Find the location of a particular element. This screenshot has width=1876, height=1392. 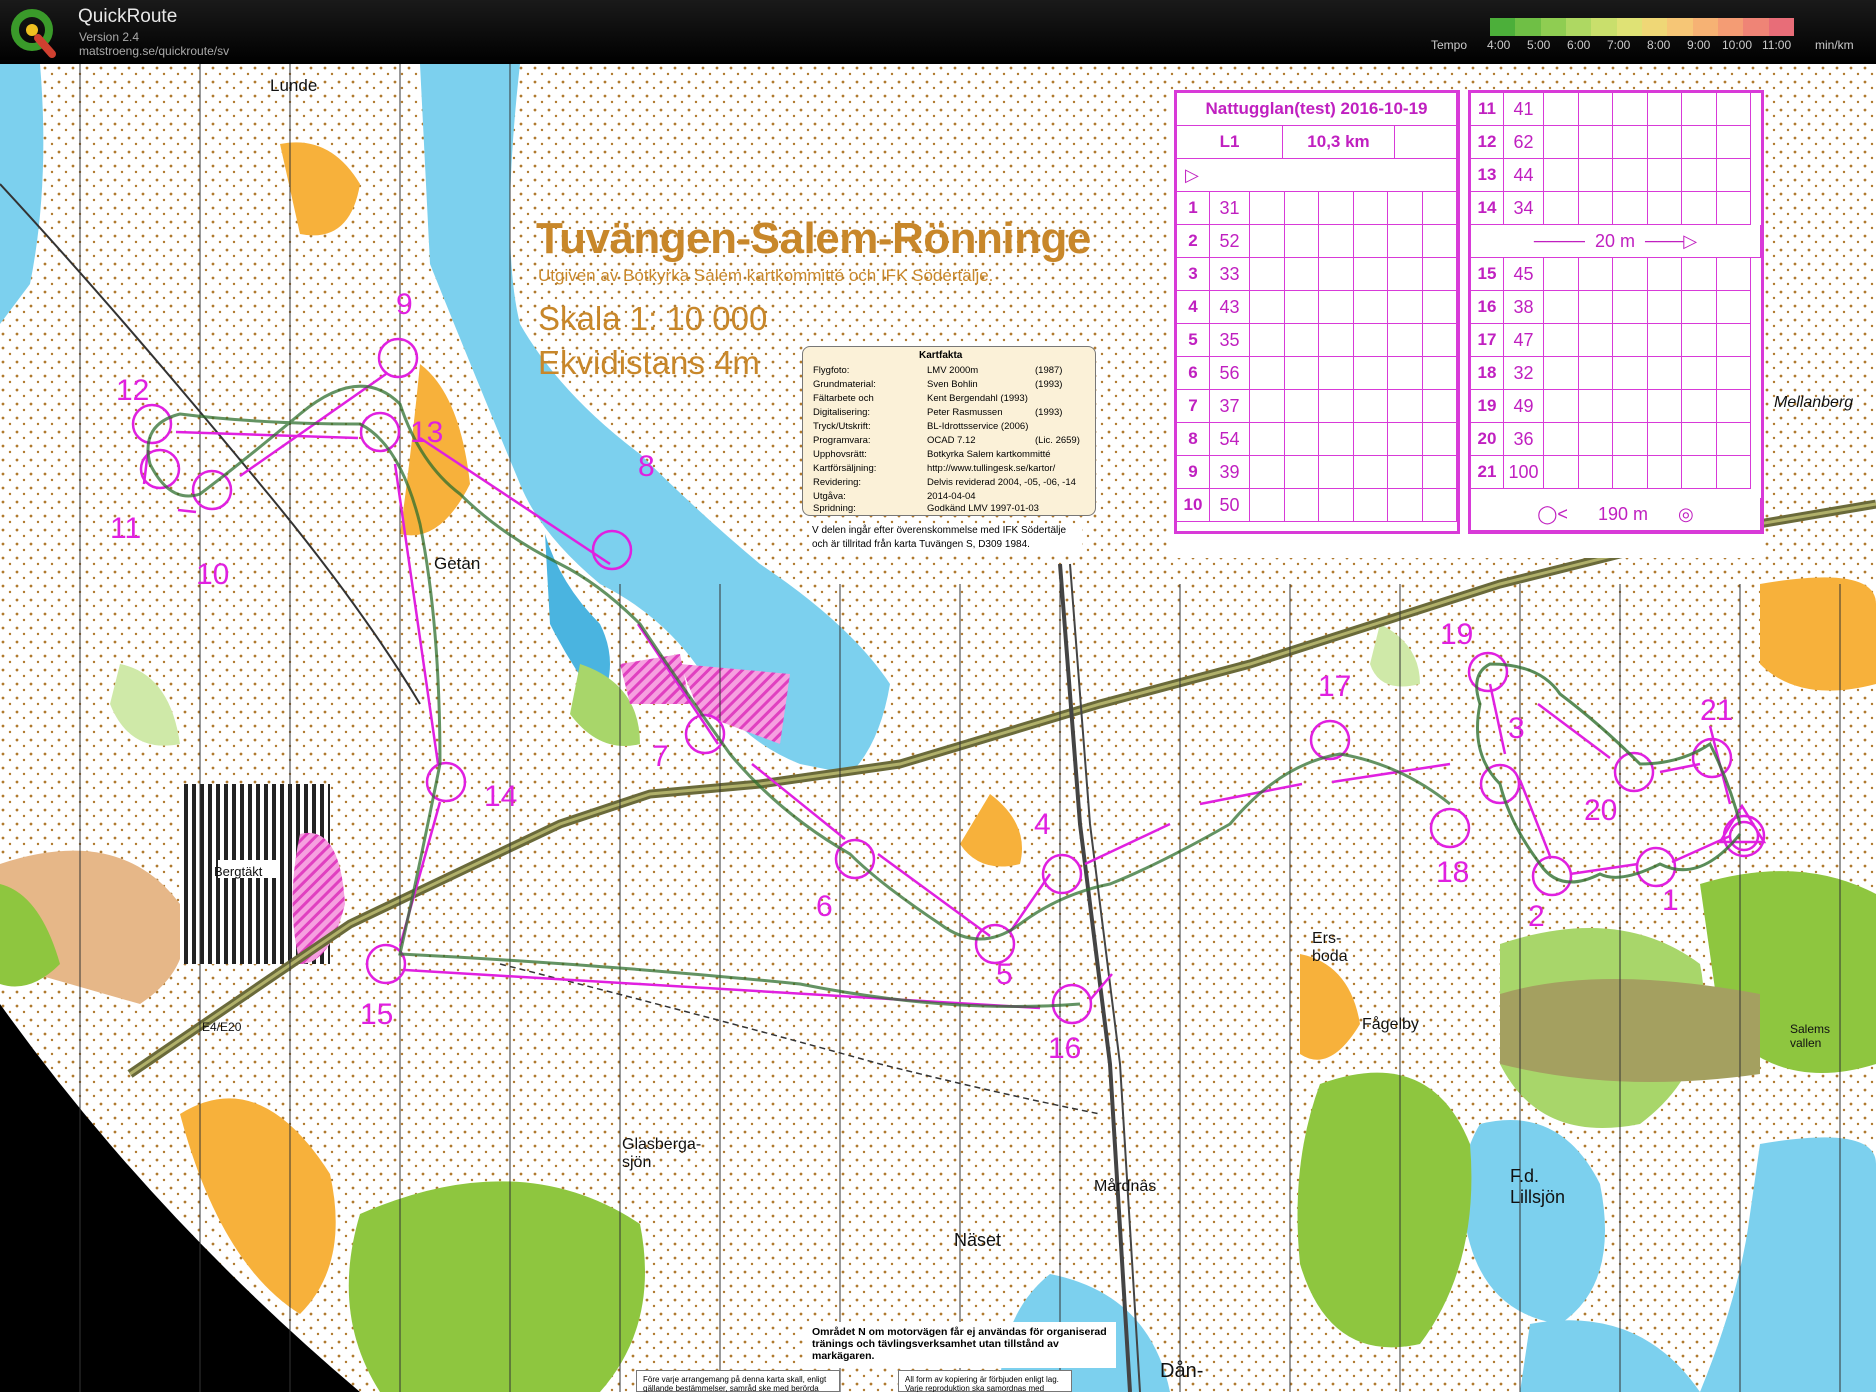

kartfakta-row: Fältarbete och Kent Bergendahl (1993) is located at coordinates (920, 398).